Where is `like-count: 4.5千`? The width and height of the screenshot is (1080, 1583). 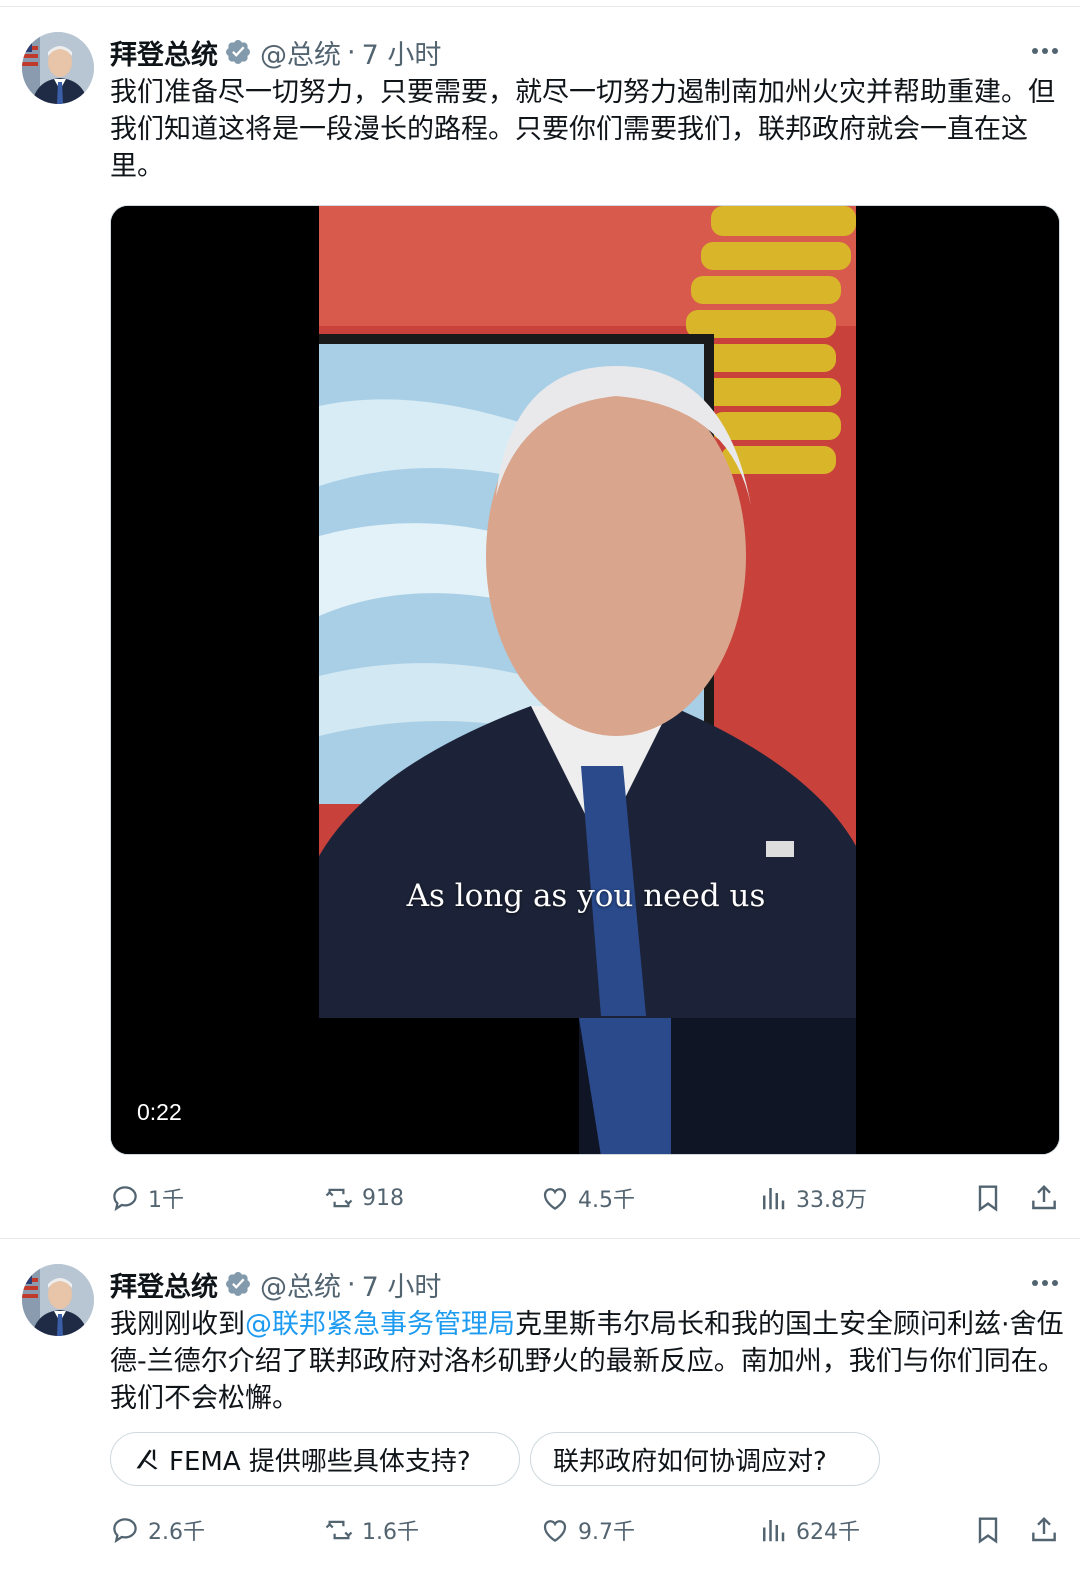
like-count: 4.5千 is located at coordinates (606, 1200).